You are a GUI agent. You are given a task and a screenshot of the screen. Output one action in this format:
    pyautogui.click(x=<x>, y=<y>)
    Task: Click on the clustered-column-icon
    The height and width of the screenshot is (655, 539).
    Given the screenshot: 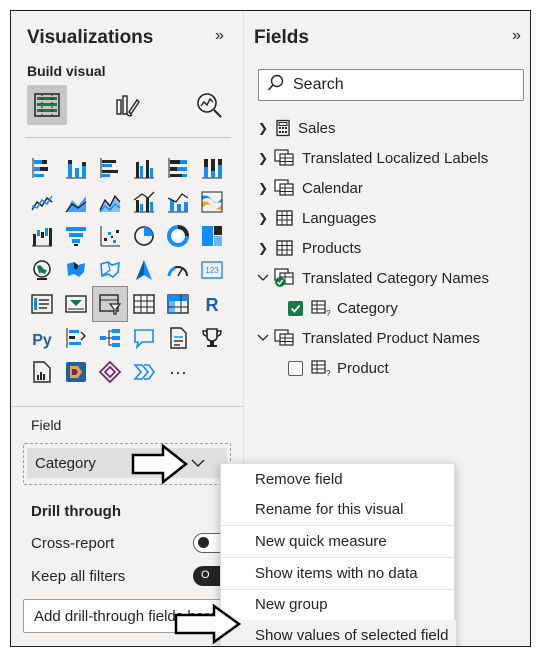 What is the action you would take?
    pyautogui.click(x=144, y=168)
    